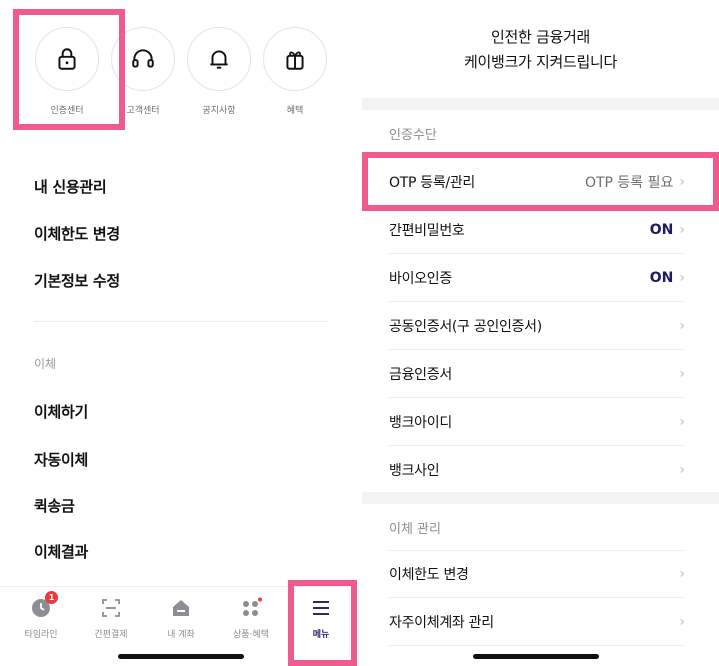  Describe the element at coordinates (111, 608) in the screenshot. I see `scan-icon` at that location.